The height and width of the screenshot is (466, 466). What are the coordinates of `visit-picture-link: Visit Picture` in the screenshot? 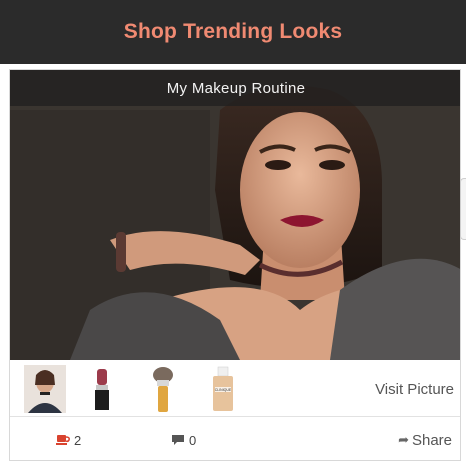 It's located at (414, 389).